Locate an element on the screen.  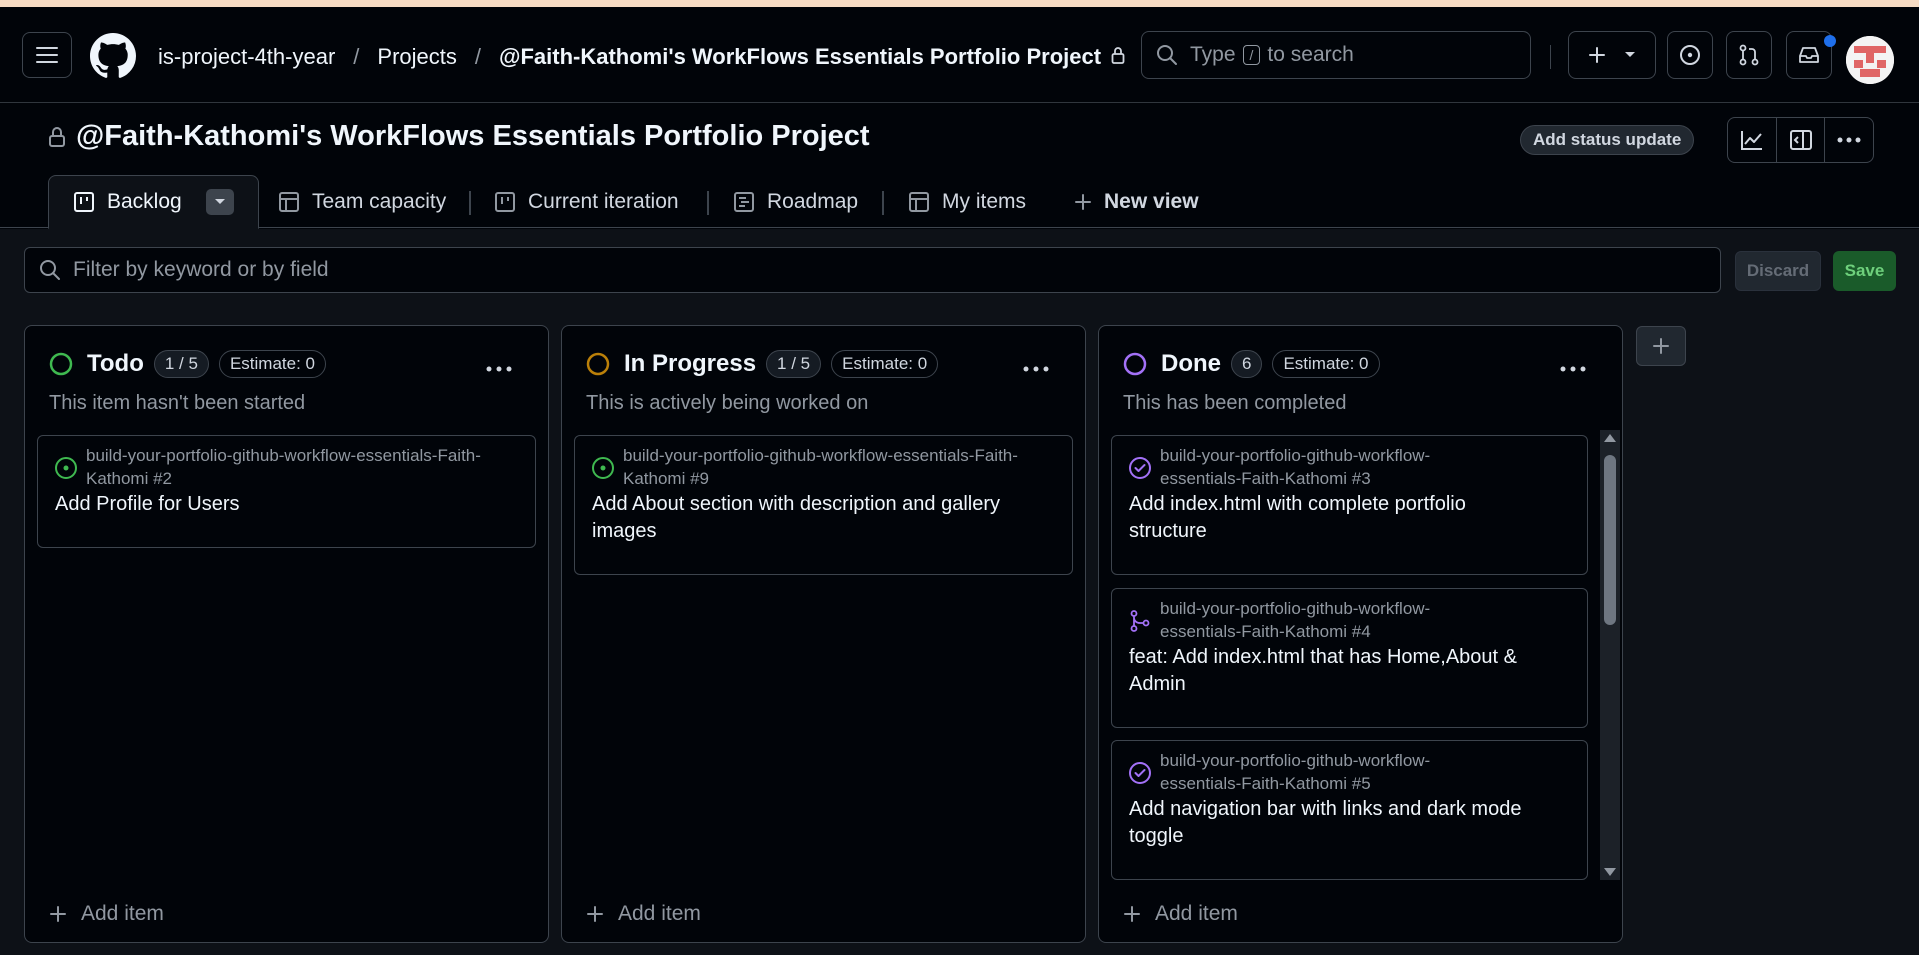
column-scrollbar is located at coordinates (1610, 655).